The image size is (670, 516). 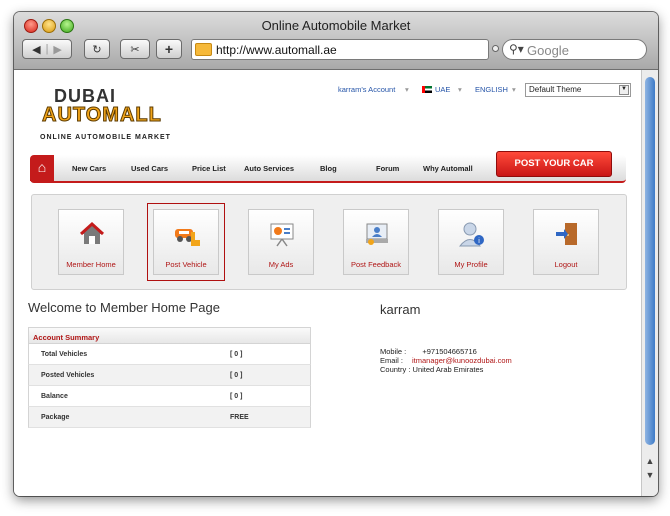 I want to click on country-line: Country : United Arab Emirates, so click(x=431, y=369).